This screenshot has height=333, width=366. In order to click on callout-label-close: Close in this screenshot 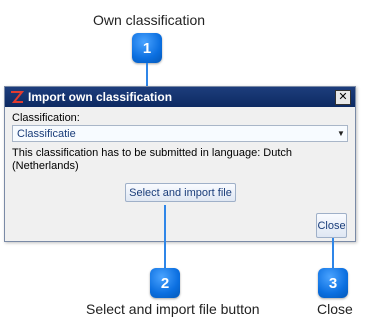, I will do `click(335, 309)`.